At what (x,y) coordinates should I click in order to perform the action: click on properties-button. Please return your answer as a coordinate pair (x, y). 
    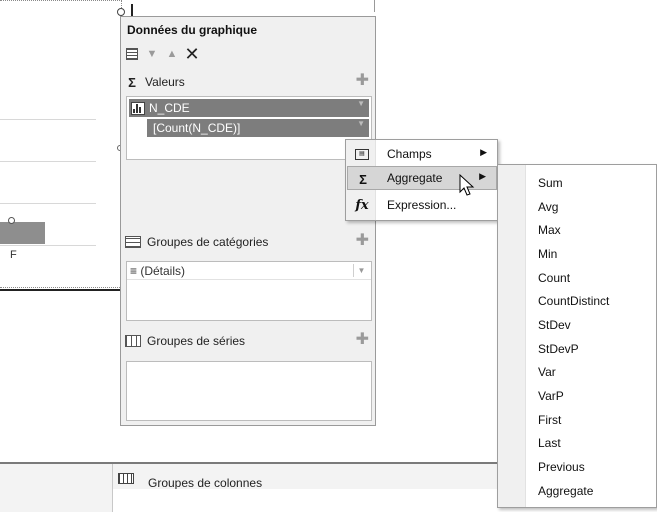
    Looking at the image, I should click on (132, 54).